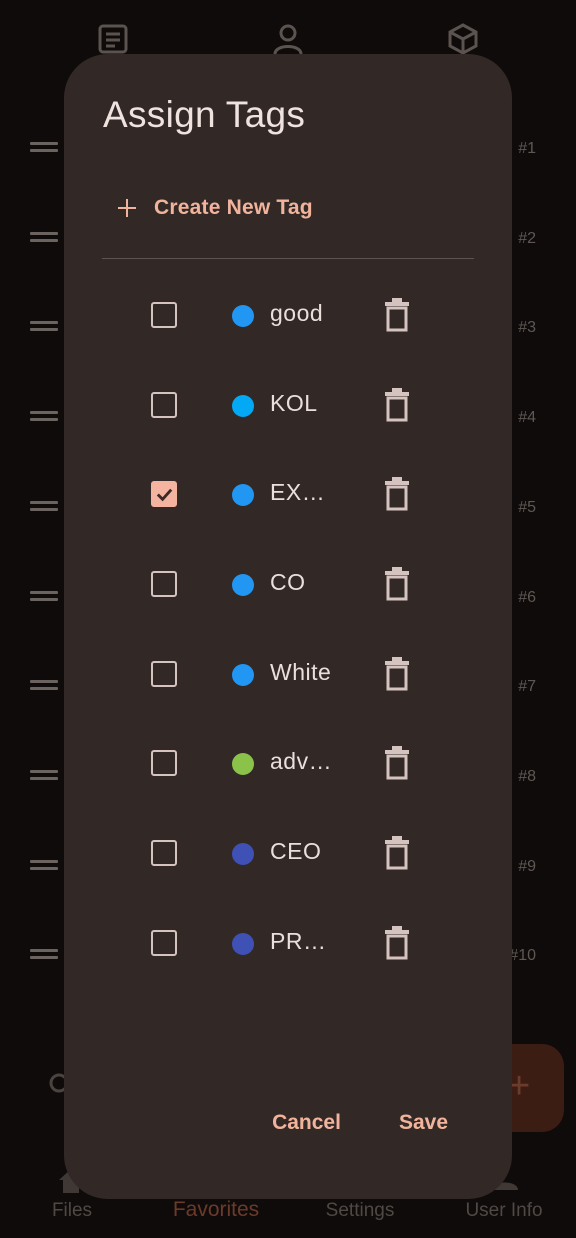 The width and height of the screenshot is (576, 1238). Describe the element at coordinates (127, 208) in the screenshot. I see `plus-icon` at that location.